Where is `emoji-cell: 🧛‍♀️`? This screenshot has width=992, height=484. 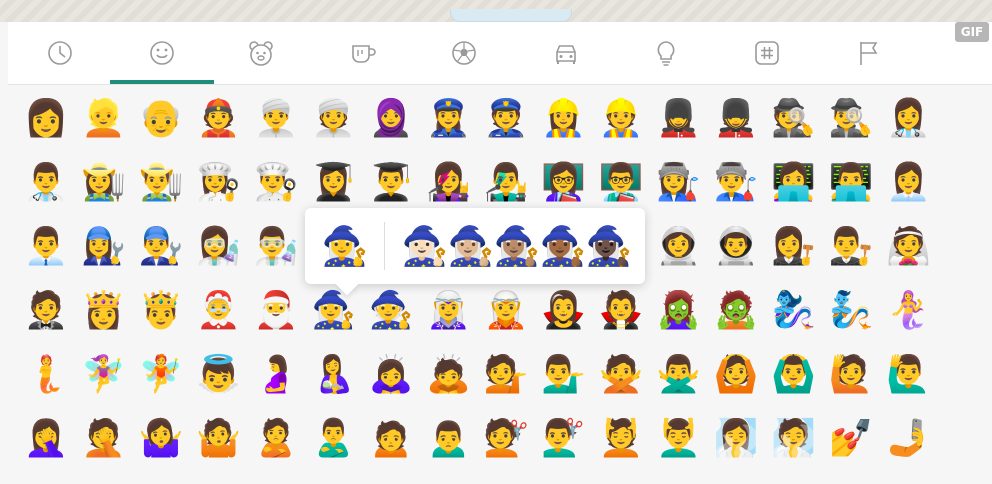 emoji-cell: 🧛‍♀️ is located at coordinates (564, 311).